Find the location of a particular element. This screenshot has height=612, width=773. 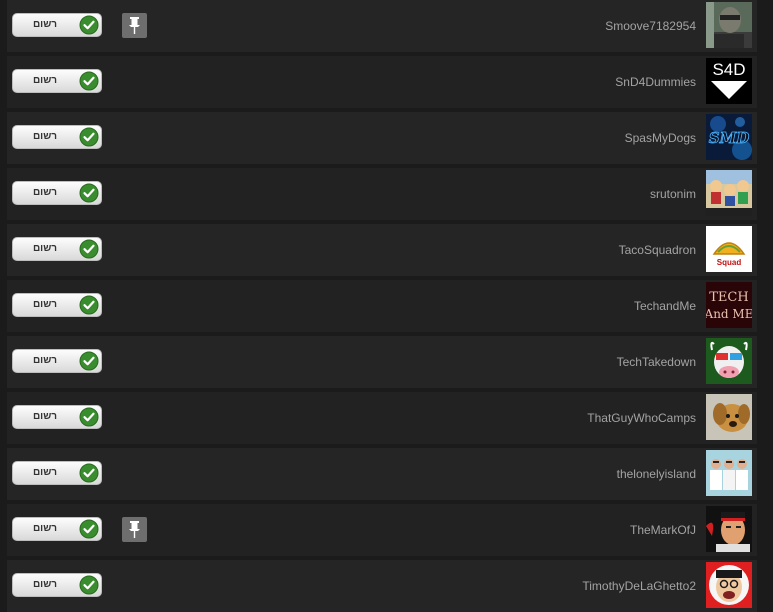

avatar-logo-text: SMD is located at coordinates (729, 138).